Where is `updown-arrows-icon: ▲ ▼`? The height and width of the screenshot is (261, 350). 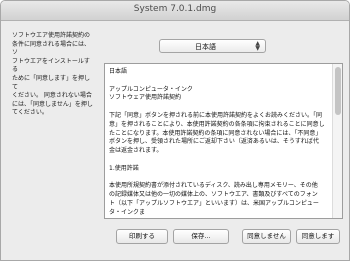
updown-arrows-icon: ▲ ▼ is located at coordinates (257, 46).